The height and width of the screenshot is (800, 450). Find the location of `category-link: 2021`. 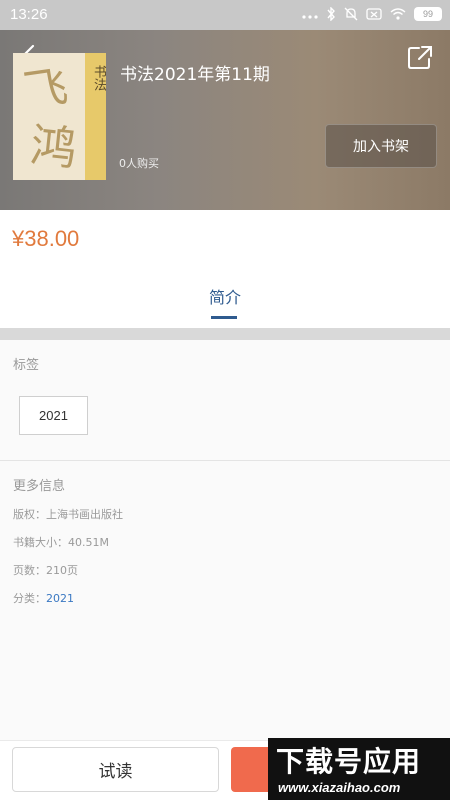

category-link: 2021 is located at coordinates (60, 598).